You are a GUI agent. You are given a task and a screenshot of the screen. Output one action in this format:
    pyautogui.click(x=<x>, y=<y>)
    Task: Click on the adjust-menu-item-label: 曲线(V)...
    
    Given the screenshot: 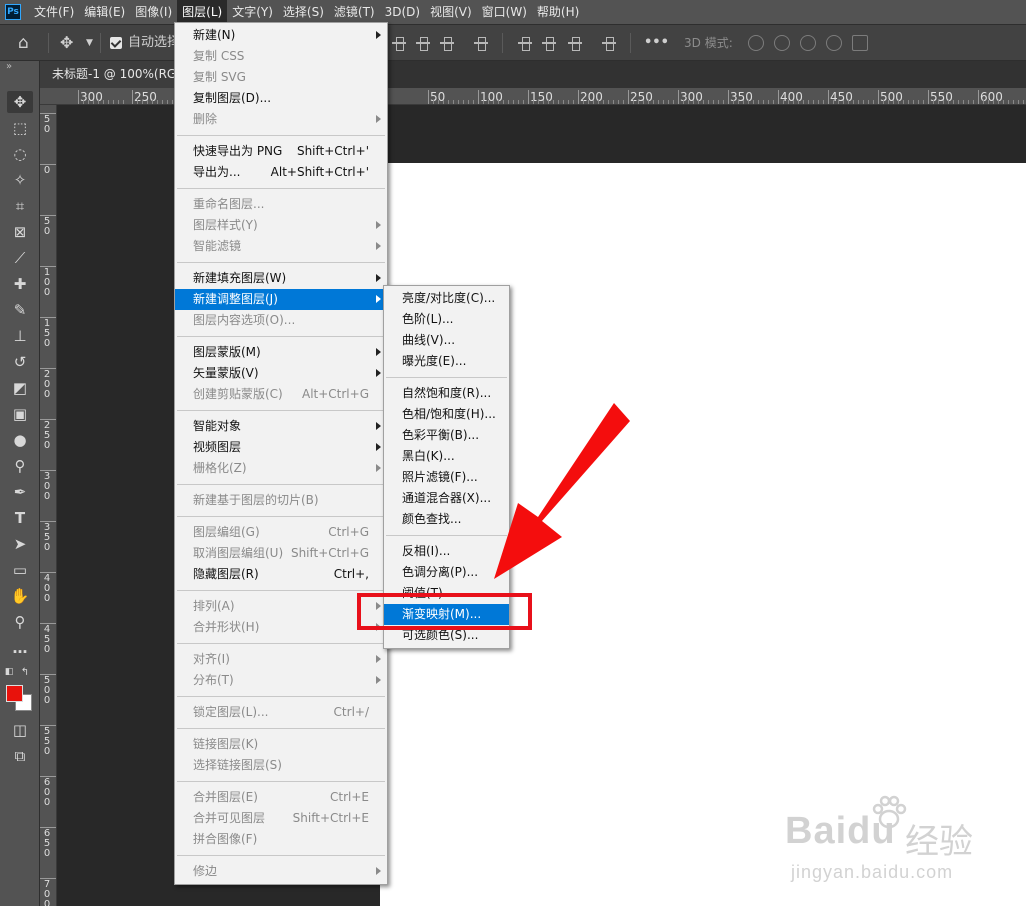 What is the action you would take?
    pyautogui.click(x=429, y=340)
    